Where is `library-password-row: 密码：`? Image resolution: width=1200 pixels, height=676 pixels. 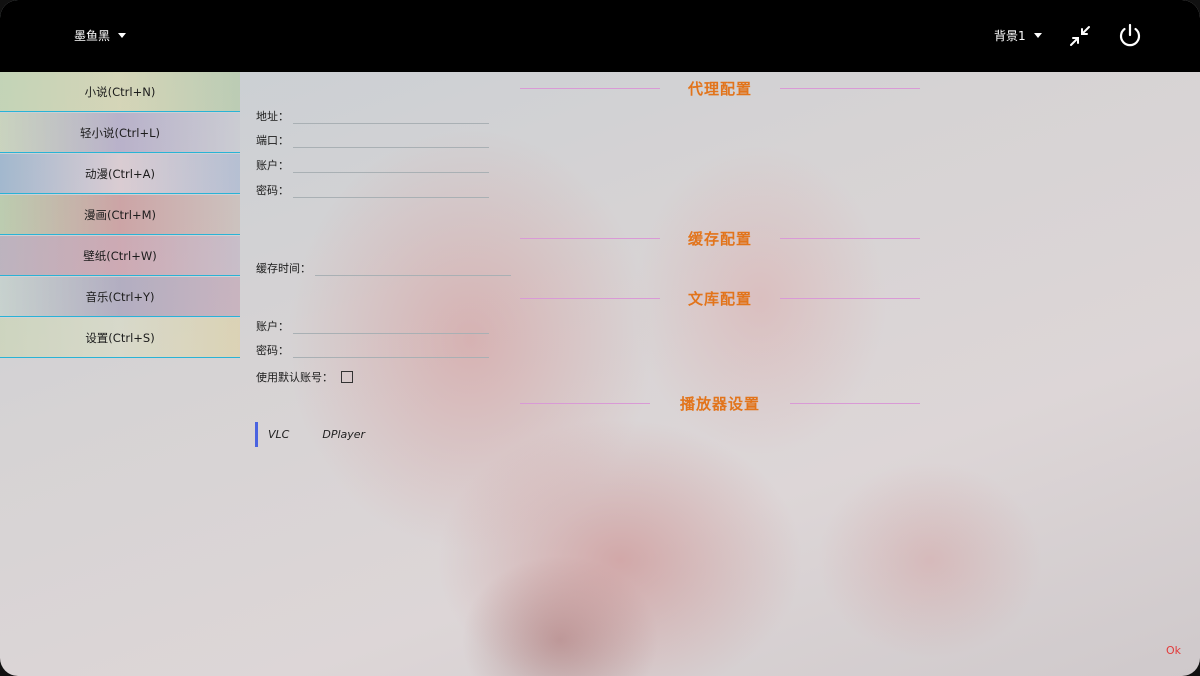 library-password-row: 密码： is located at coordinates (372, 350).